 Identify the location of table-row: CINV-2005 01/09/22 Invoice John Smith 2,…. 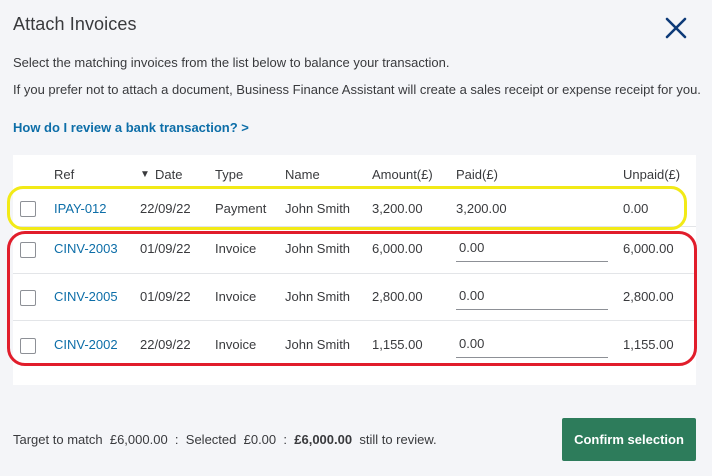
(354, 297).